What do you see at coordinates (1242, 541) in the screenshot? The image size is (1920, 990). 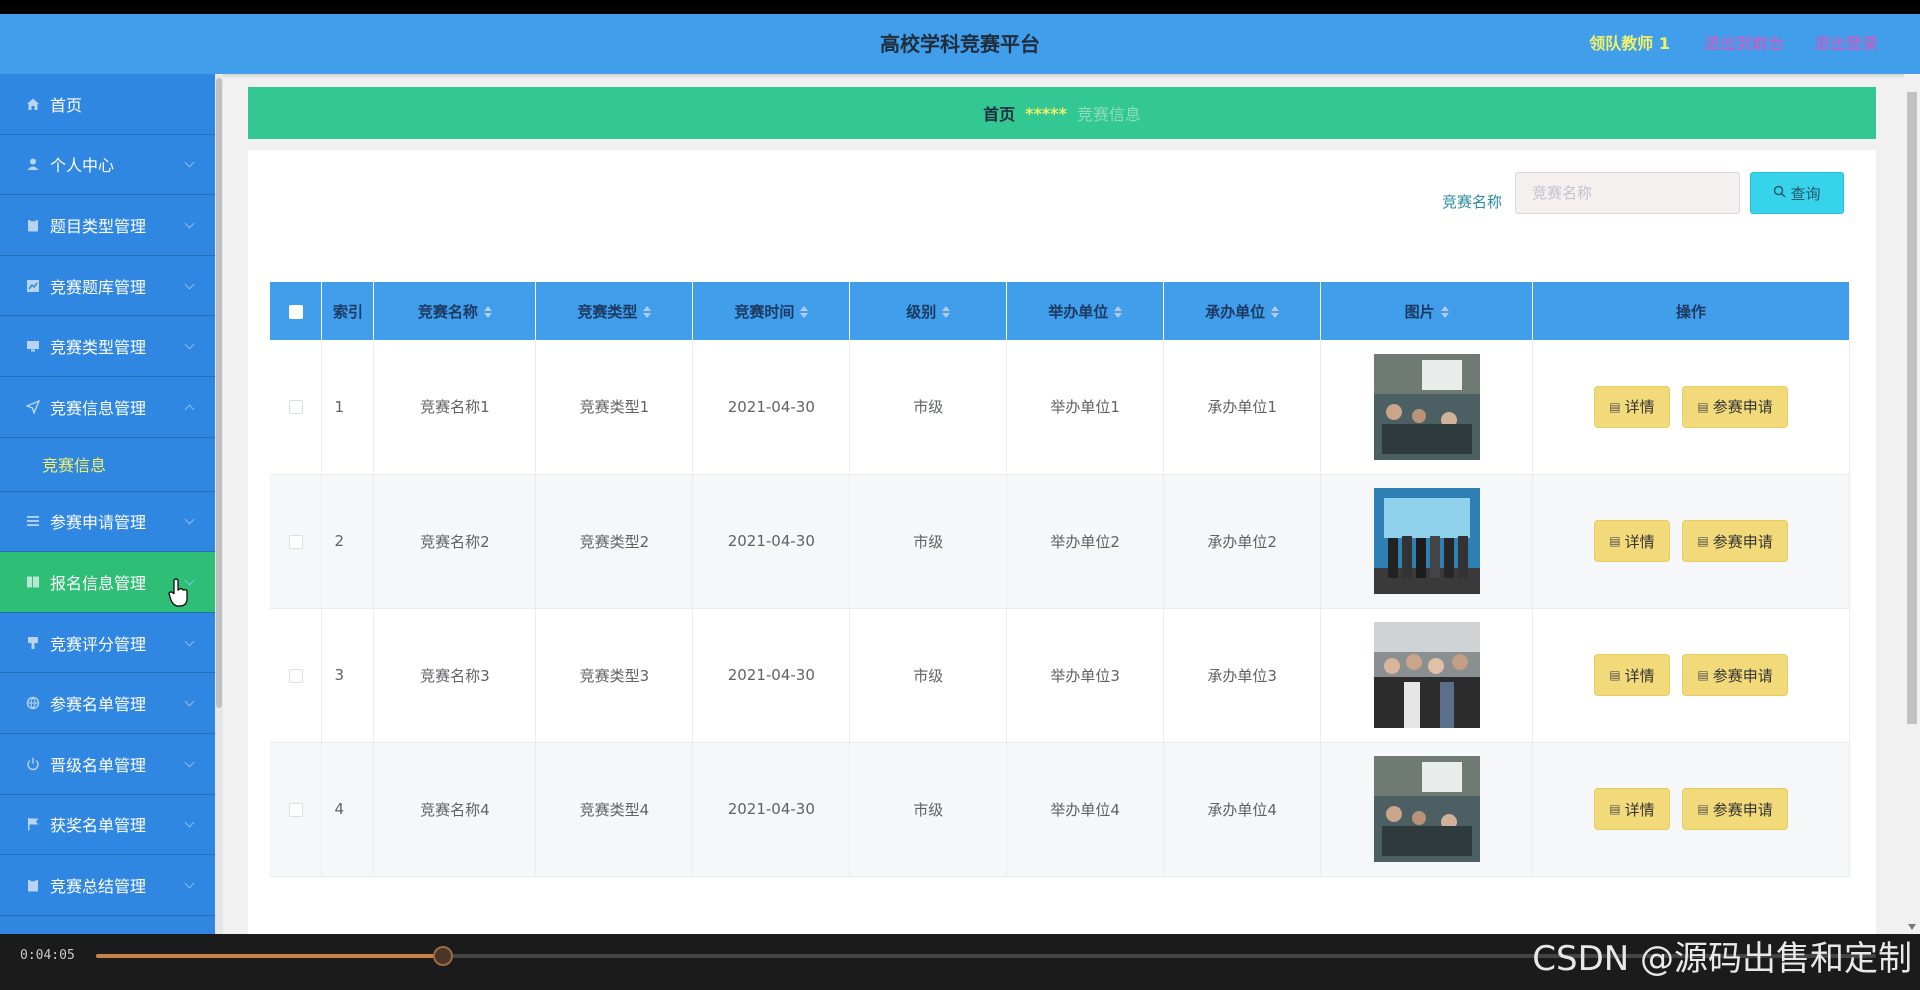 I see `cell-organizer: 承办单位2` at bounding box center [1242, 541].